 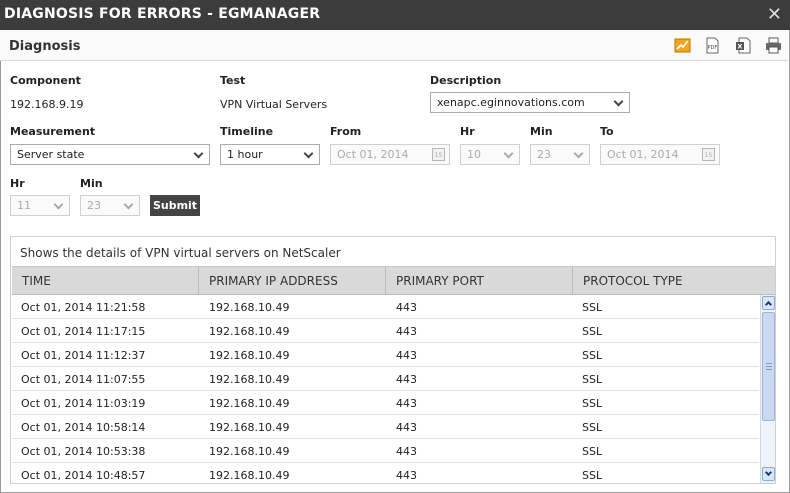 I want to click on scroll-down-button, so click(x=768, y=474).